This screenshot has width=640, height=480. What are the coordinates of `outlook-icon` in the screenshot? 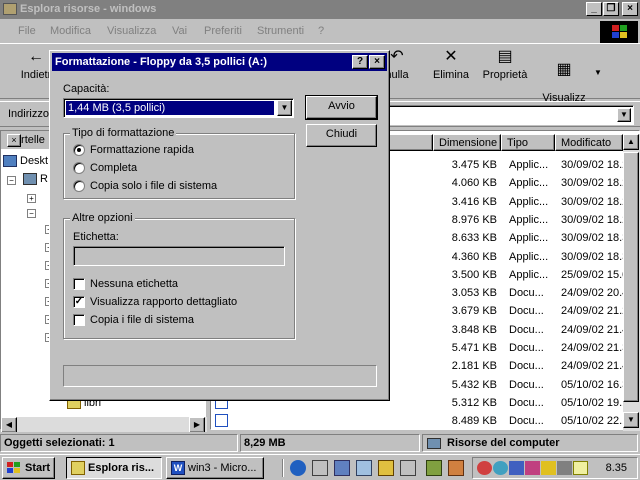 It's located at (320, 468).